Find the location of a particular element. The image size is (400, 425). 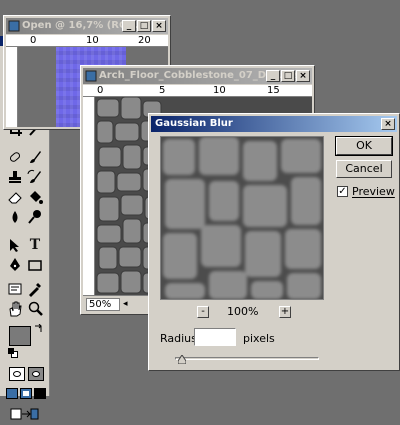

dodge-tool-icon is located at coordinates (35, 217).